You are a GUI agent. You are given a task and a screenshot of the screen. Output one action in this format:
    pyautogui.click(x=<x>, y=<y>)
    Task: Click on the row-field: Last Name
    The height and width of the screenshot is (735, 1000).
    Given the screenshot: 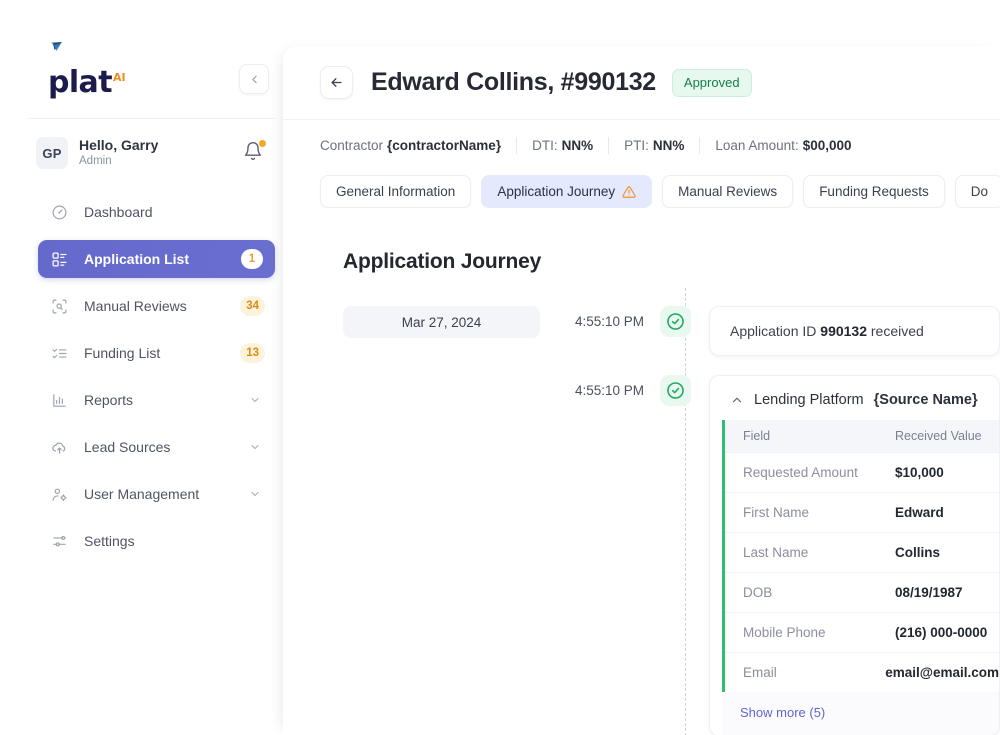 What is the action you would take?
    pyautogui.click(x=776, y=552)
    